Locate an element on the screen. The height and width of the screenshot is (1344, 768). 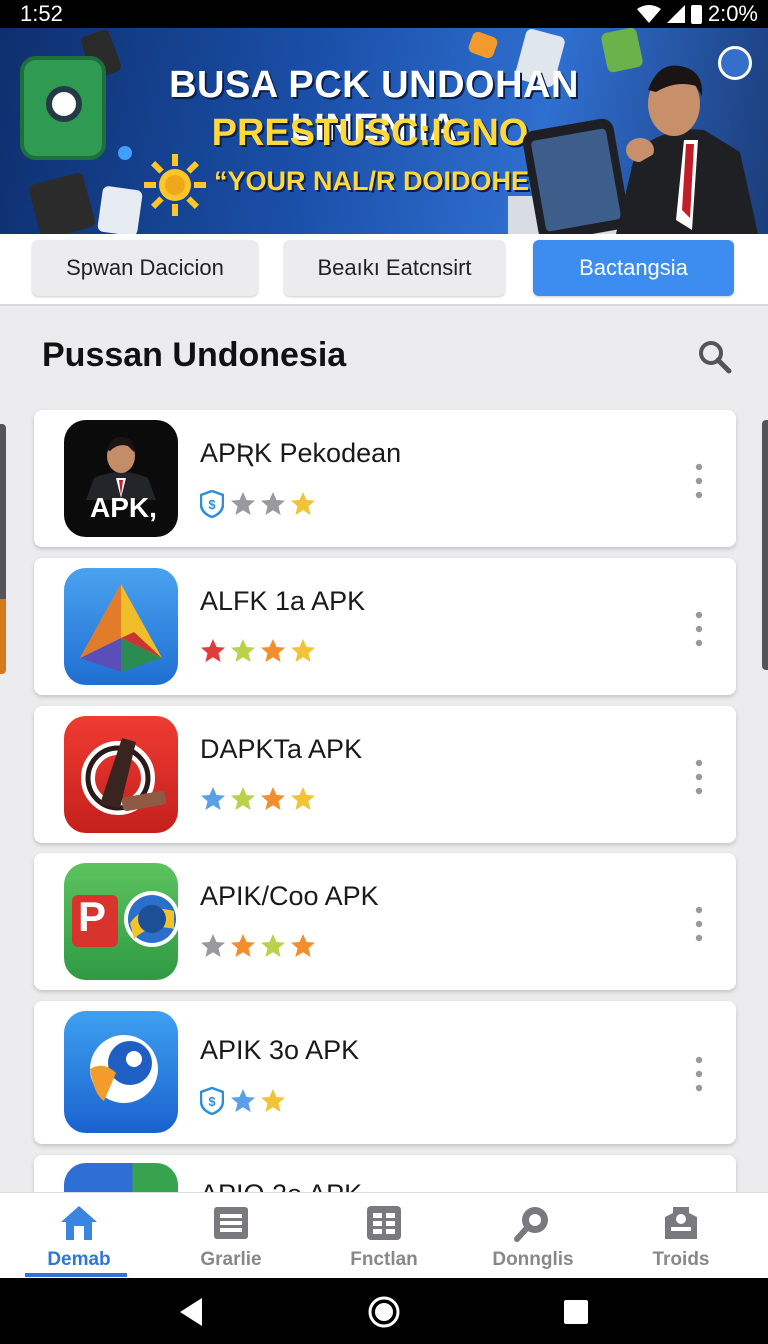
page-title: Pussan Undonesia is located at coordinates (194, 355).